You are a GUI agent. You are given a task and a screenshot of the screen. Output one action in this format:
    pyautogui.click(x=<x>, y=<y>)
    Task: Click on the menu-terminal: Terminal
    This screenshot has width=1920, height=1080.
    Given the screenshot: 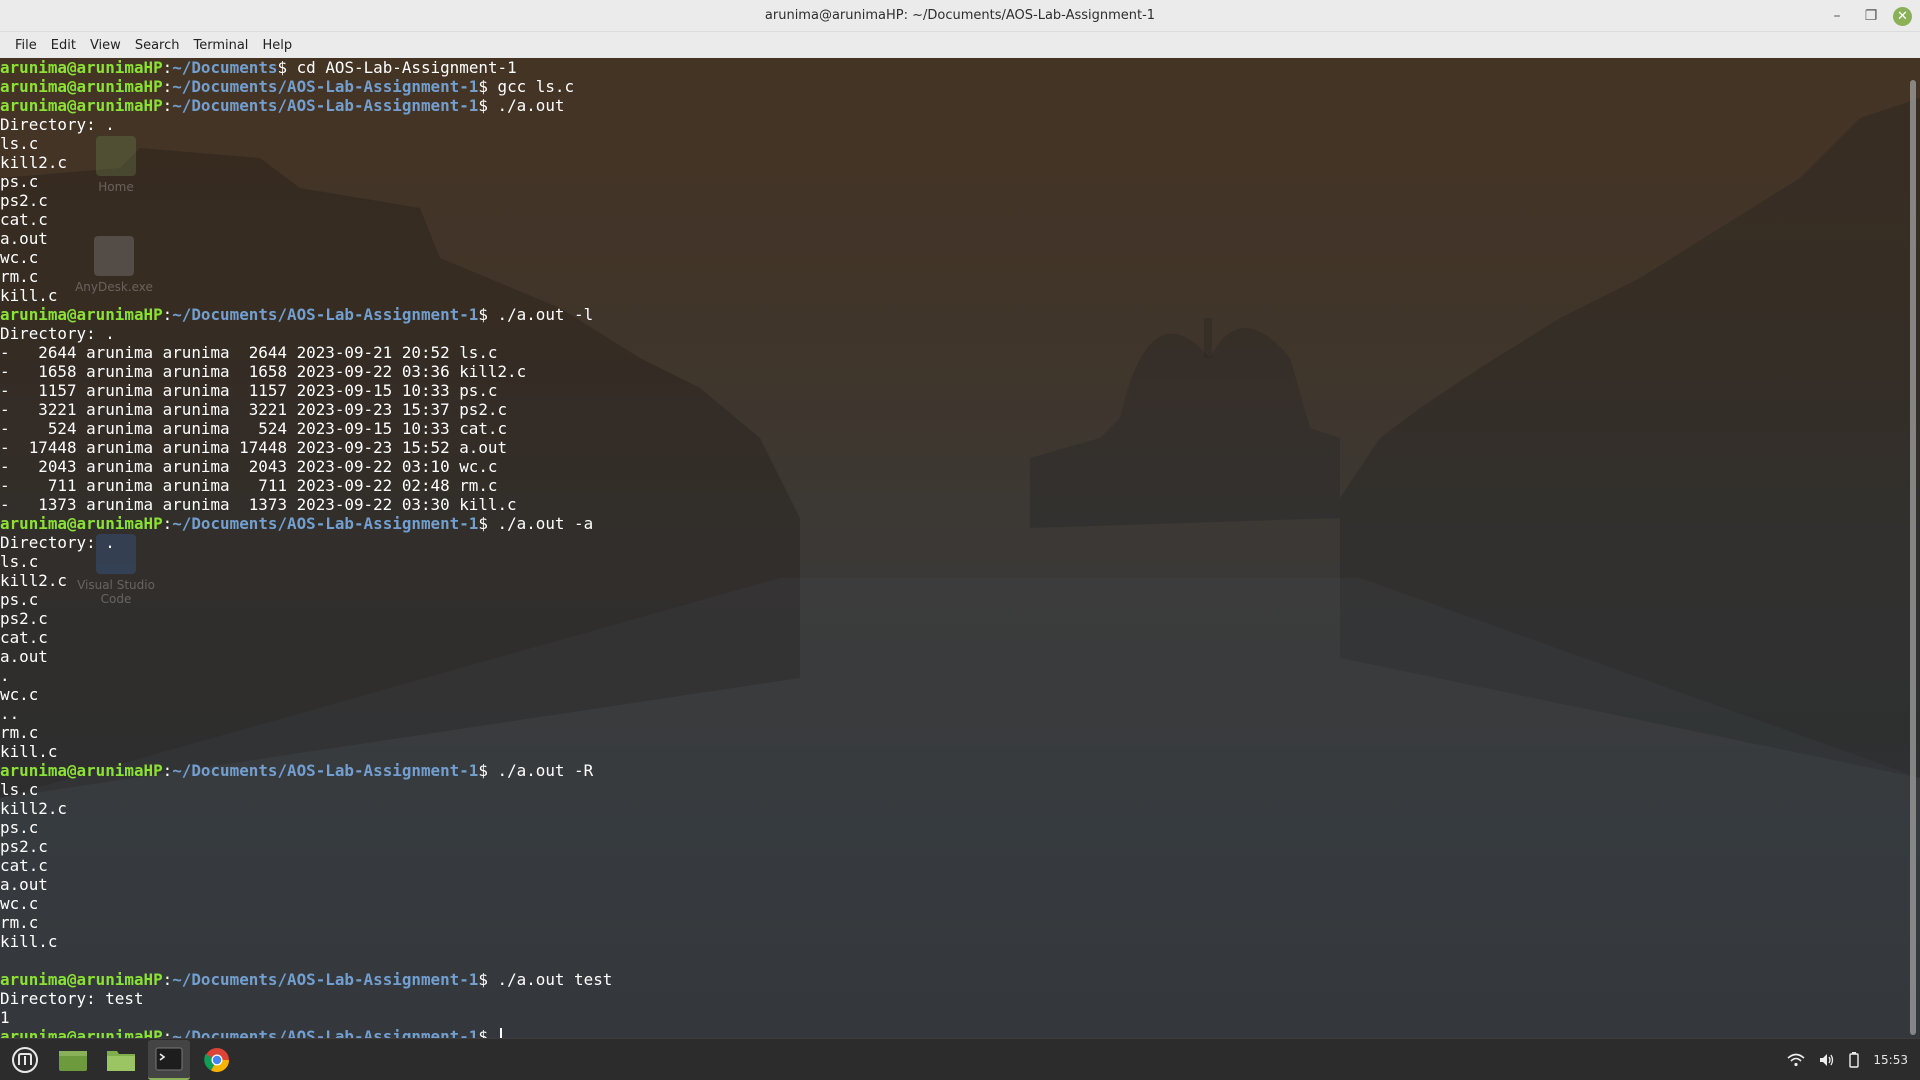 What is the action you would take?
    pyautogui.click(x=220, y=45)
    